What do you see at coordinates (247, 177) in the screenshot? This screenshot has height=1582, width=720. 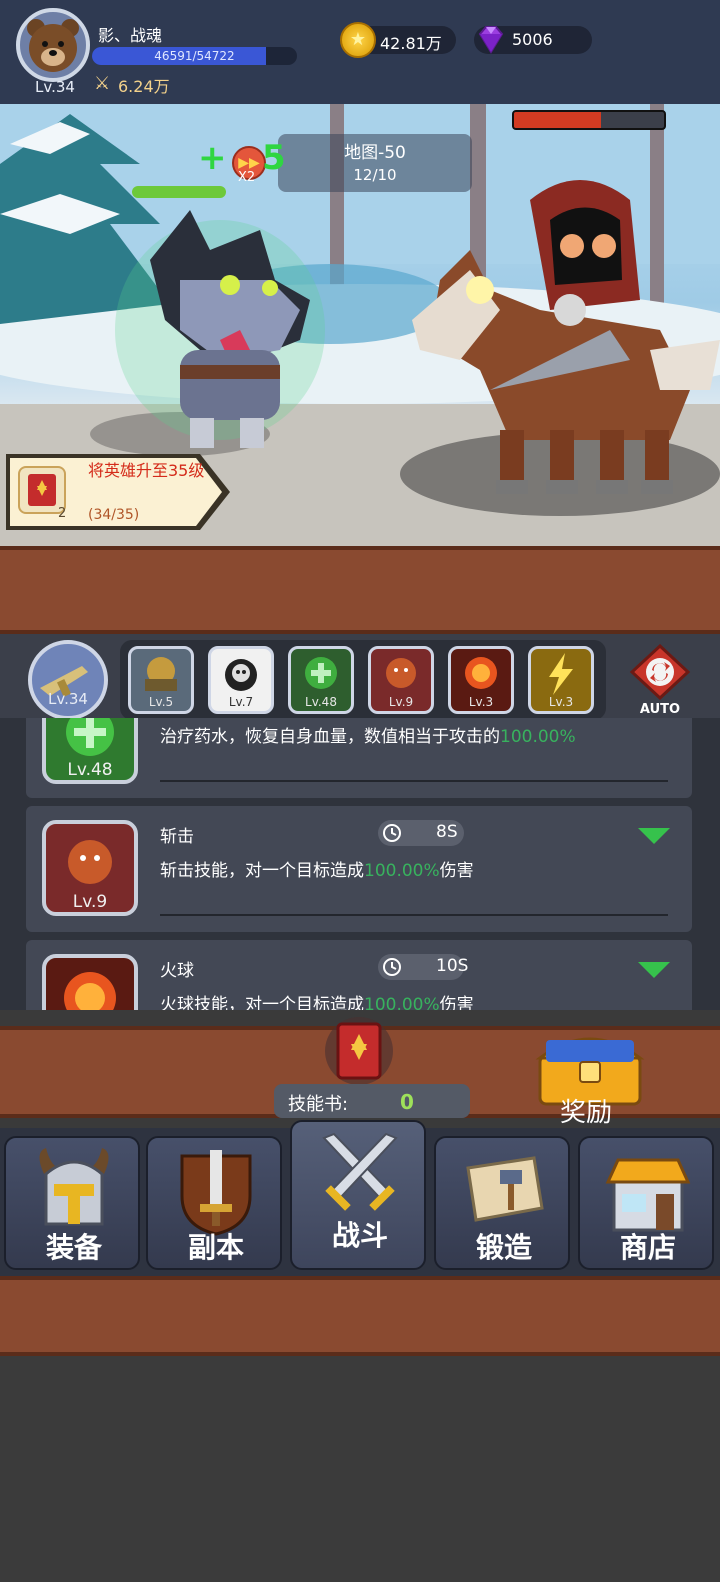 I see `speed-multiplier: X2` at bounding box center [247, 177].